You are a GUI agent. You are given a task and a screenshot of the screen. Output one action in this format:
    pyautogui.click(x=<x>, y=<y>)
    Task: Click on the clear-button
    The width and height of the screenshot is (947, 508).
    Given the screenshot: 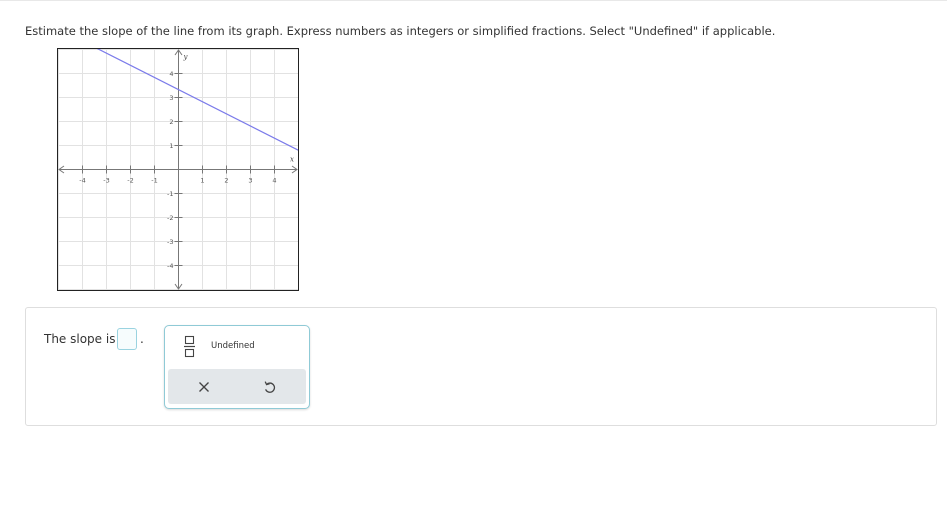 What is the action you would take?
    pyautogui.click(x=204, y=387)
    